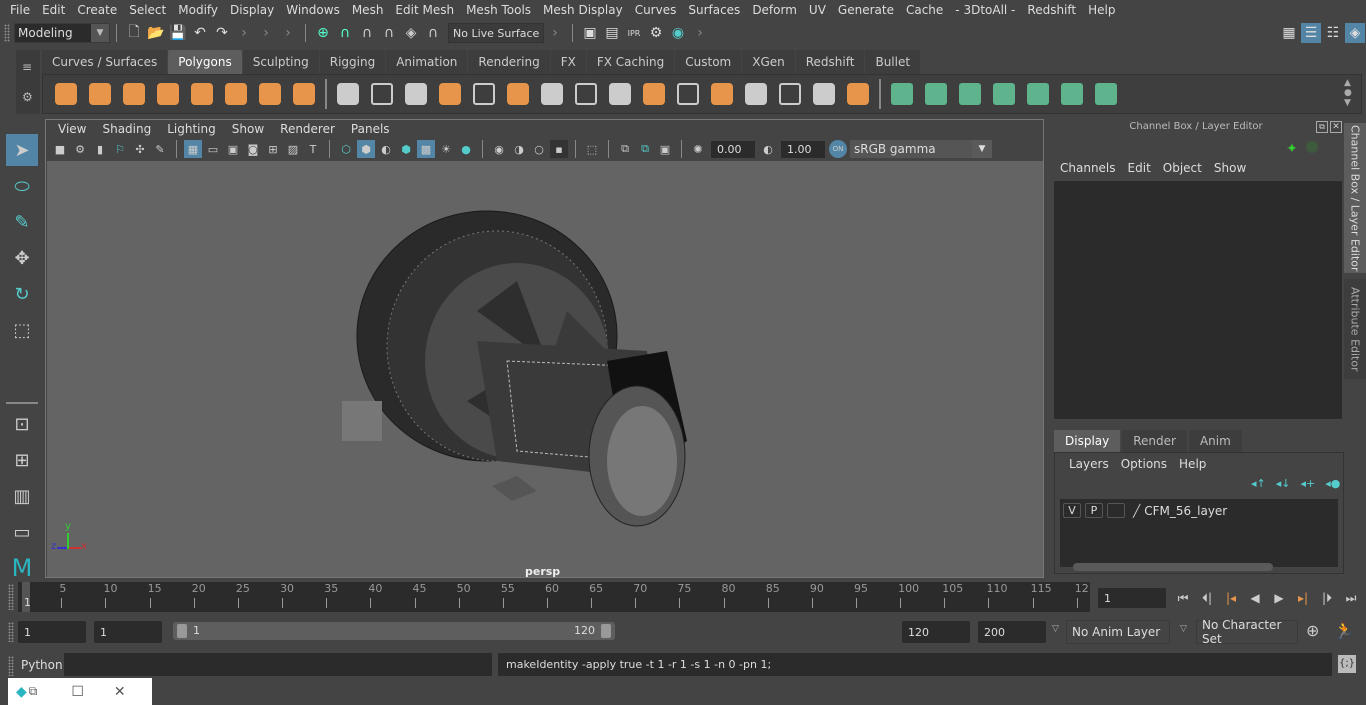 The width and height of the screenshot is (1366, 705). Describe the element at coordinates (182, 631) in the screenshot. I see `range-start-handle` at that location.